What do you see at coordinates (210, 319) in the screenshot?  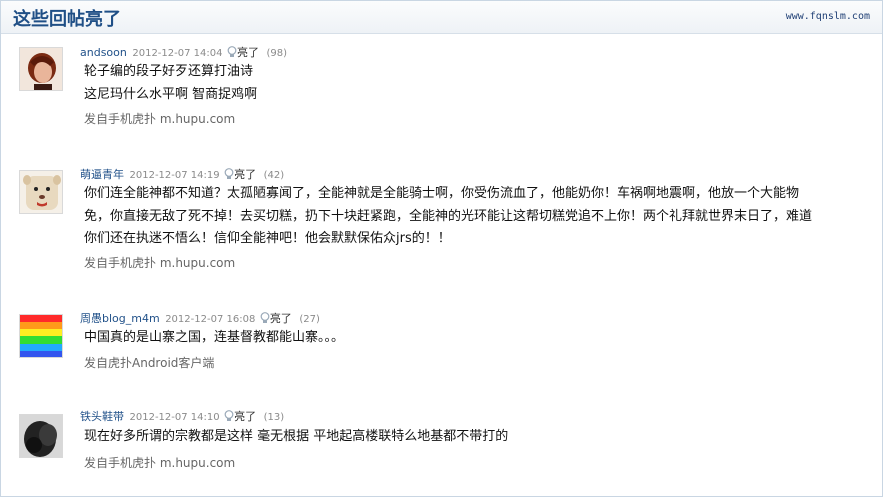 I see `reply-time: 2012-12-07 16:08` at bounding box center [210, 319].